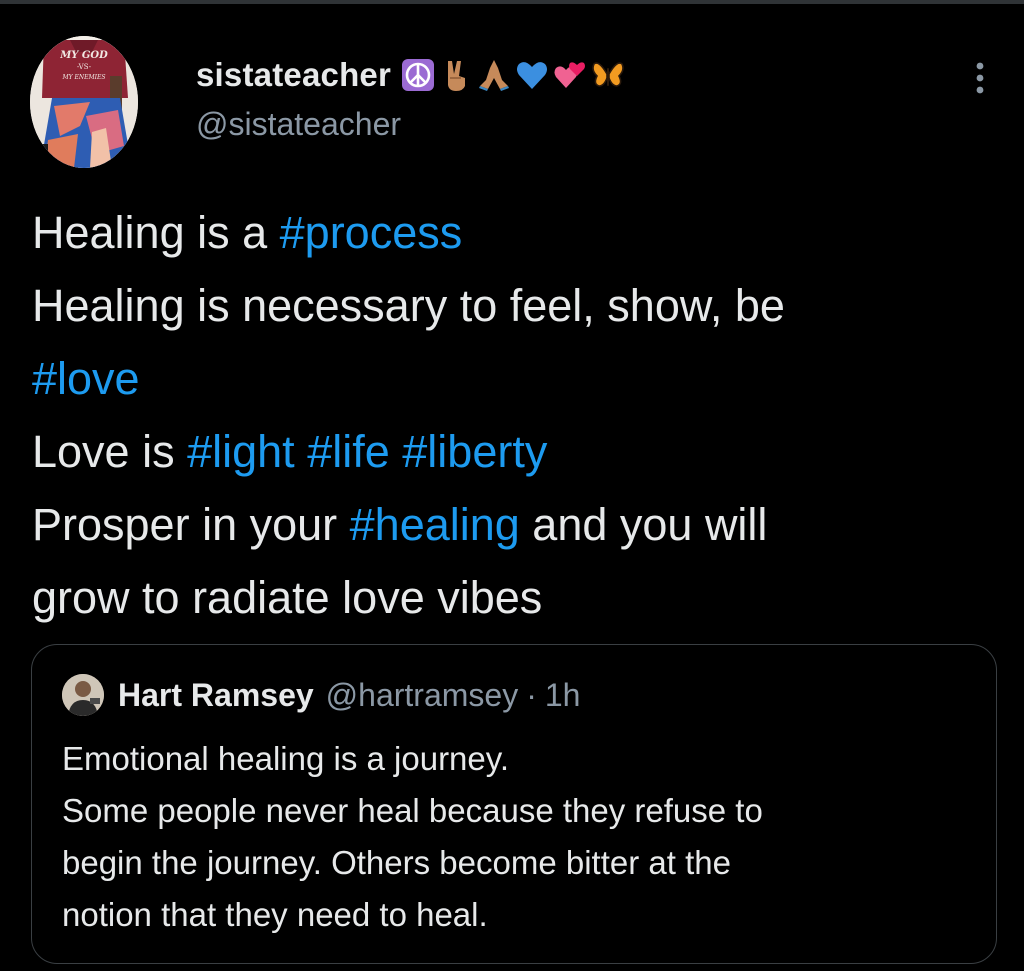  Describe the element at coordinates (86, 378) in the screenshot. I see `hashtag-link: #love` at that location.